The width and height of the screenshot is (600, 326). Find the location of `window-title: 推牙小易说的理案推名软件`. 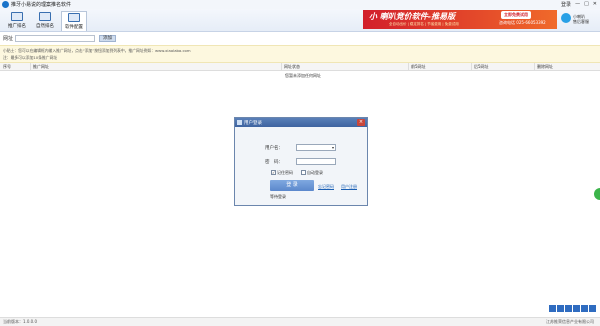

window-title: 推牙小易说的理案推名软件 is located at coordinates (41, 5).